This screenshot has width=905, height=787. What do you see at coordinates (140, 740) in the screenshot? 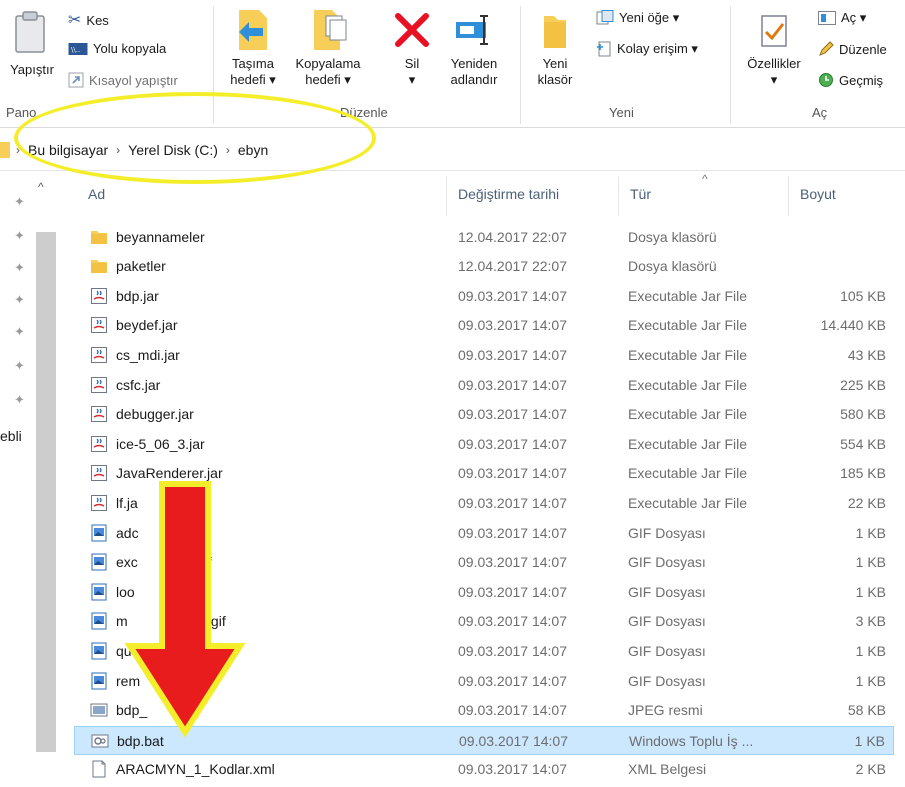
I see `file-name: bdp.bat` at bounding box center [140, 740].